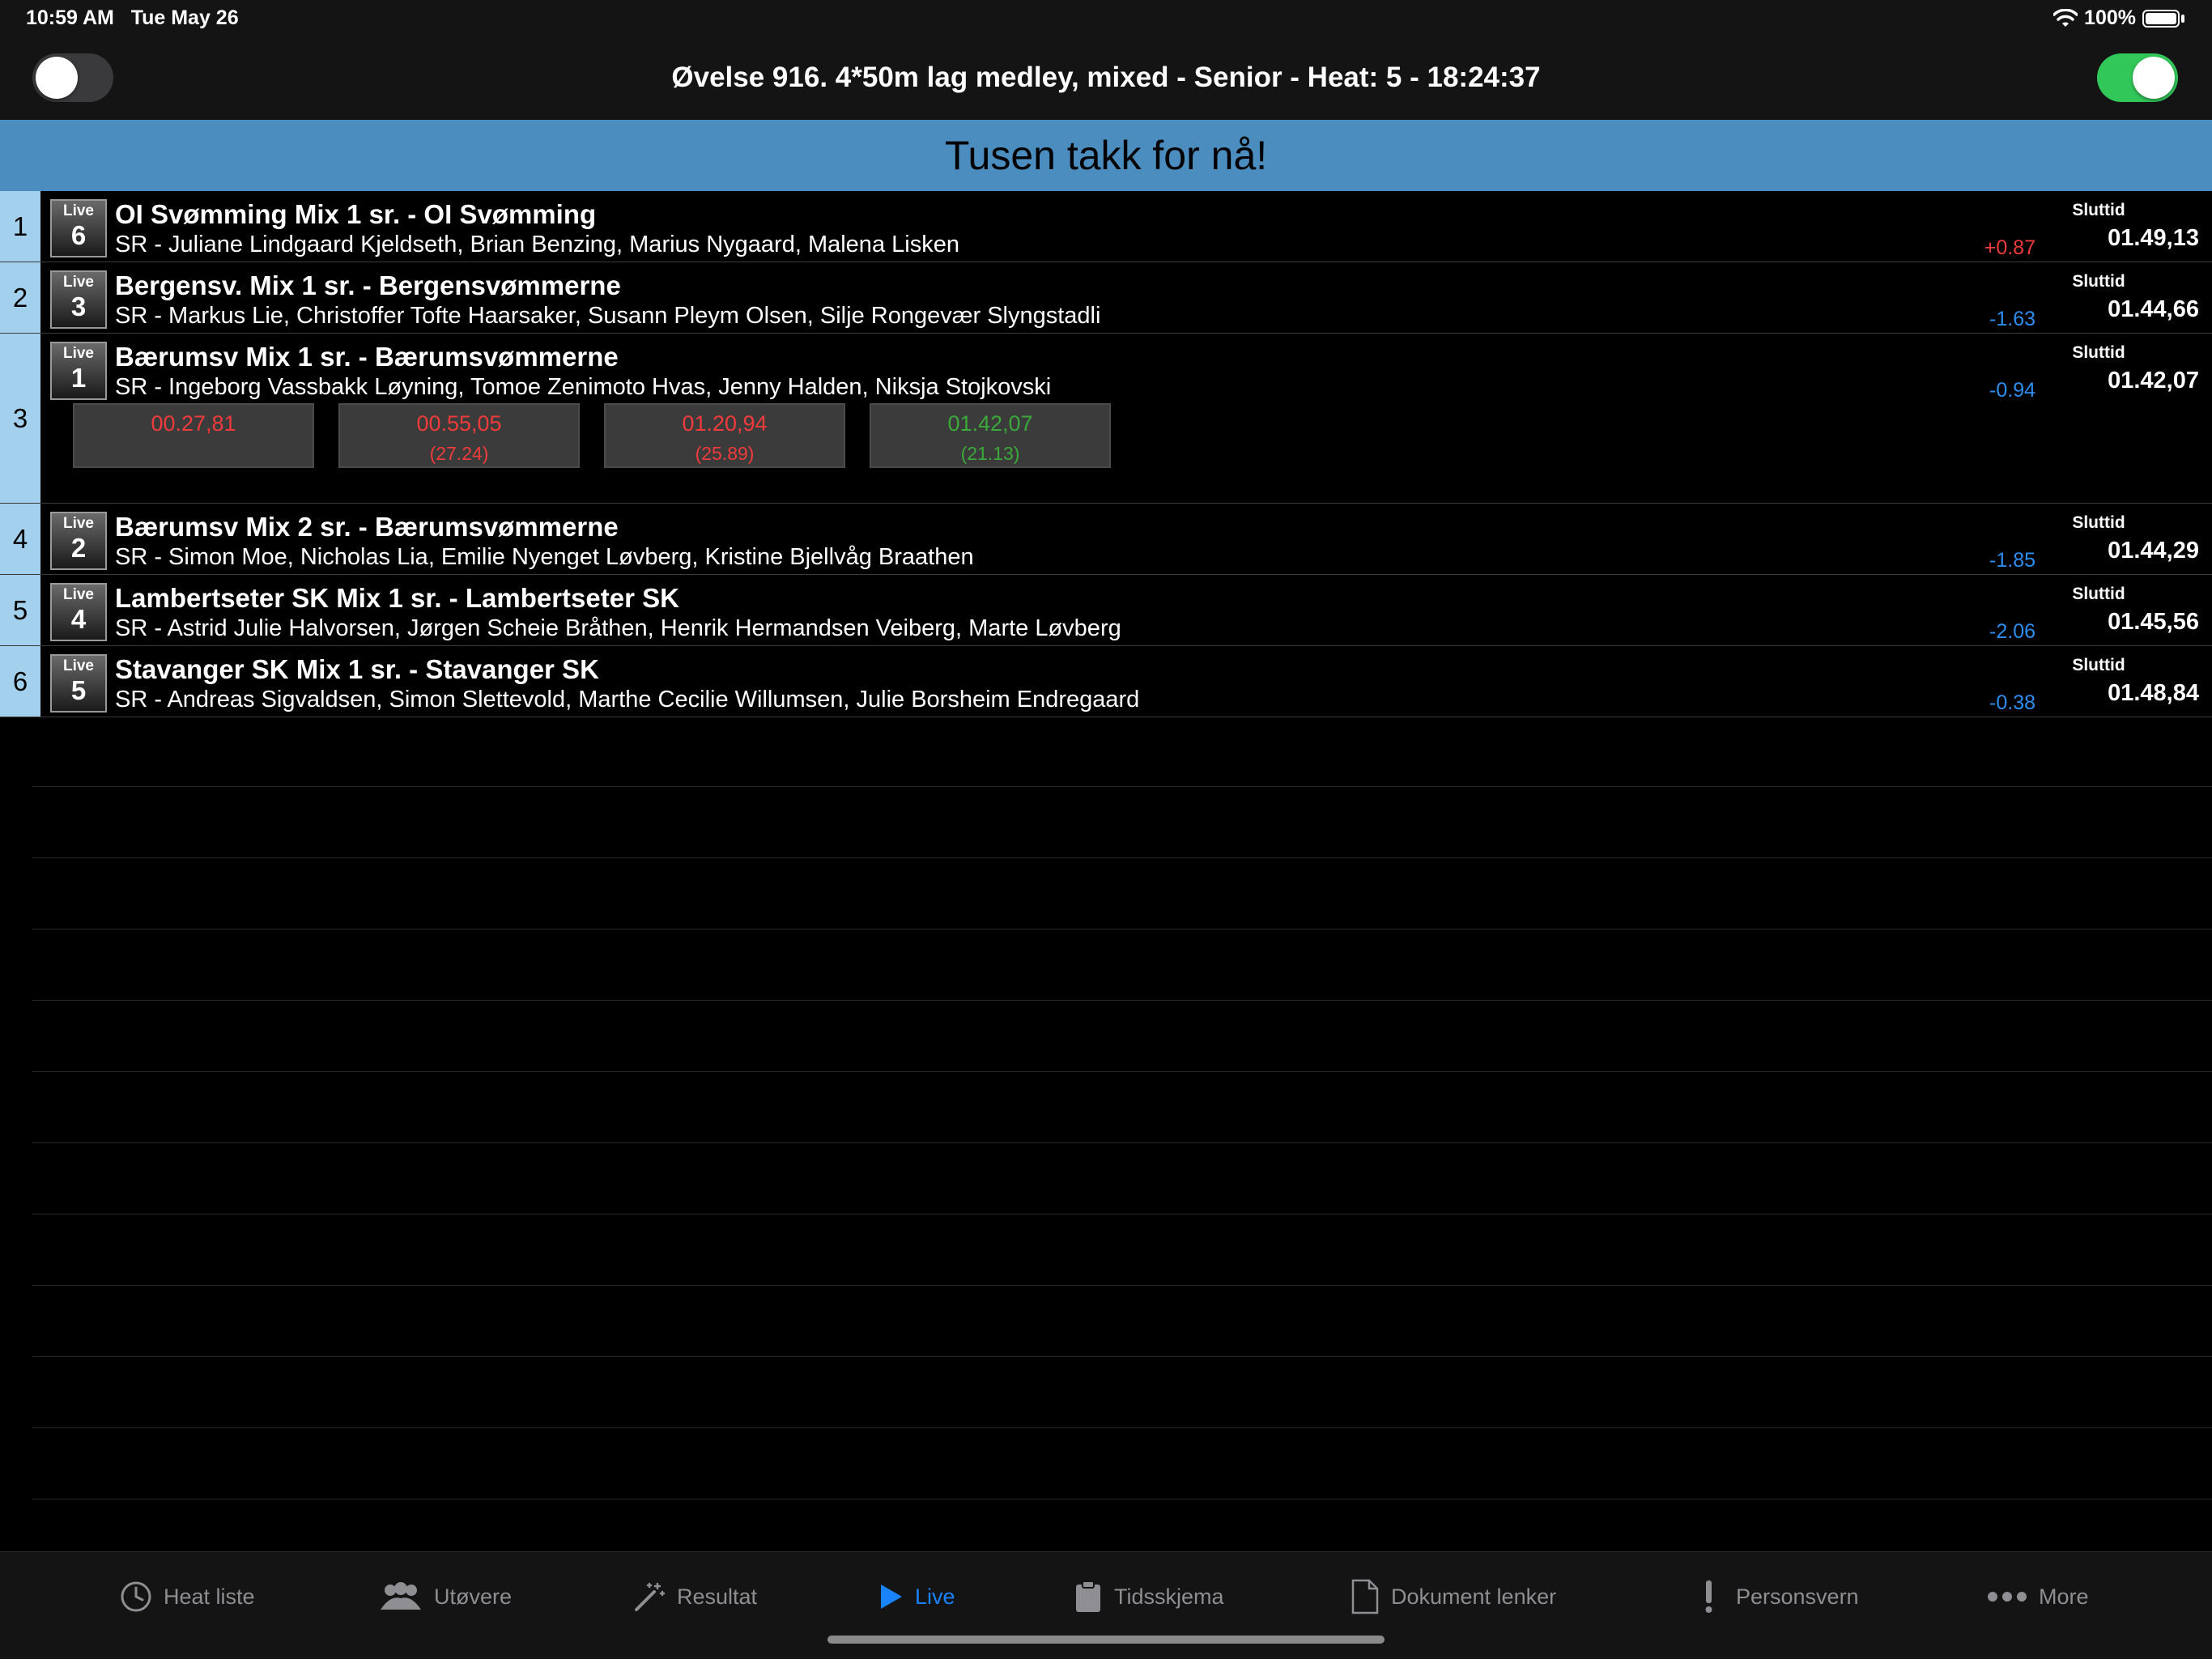  I want to click on tab-live: Live, so click(917, 1597).